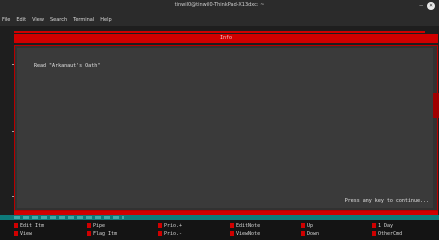  Describe the element at coordinates (102, 234) in the screenshot. I see `footer-cmd: Flag Itm` at that location.